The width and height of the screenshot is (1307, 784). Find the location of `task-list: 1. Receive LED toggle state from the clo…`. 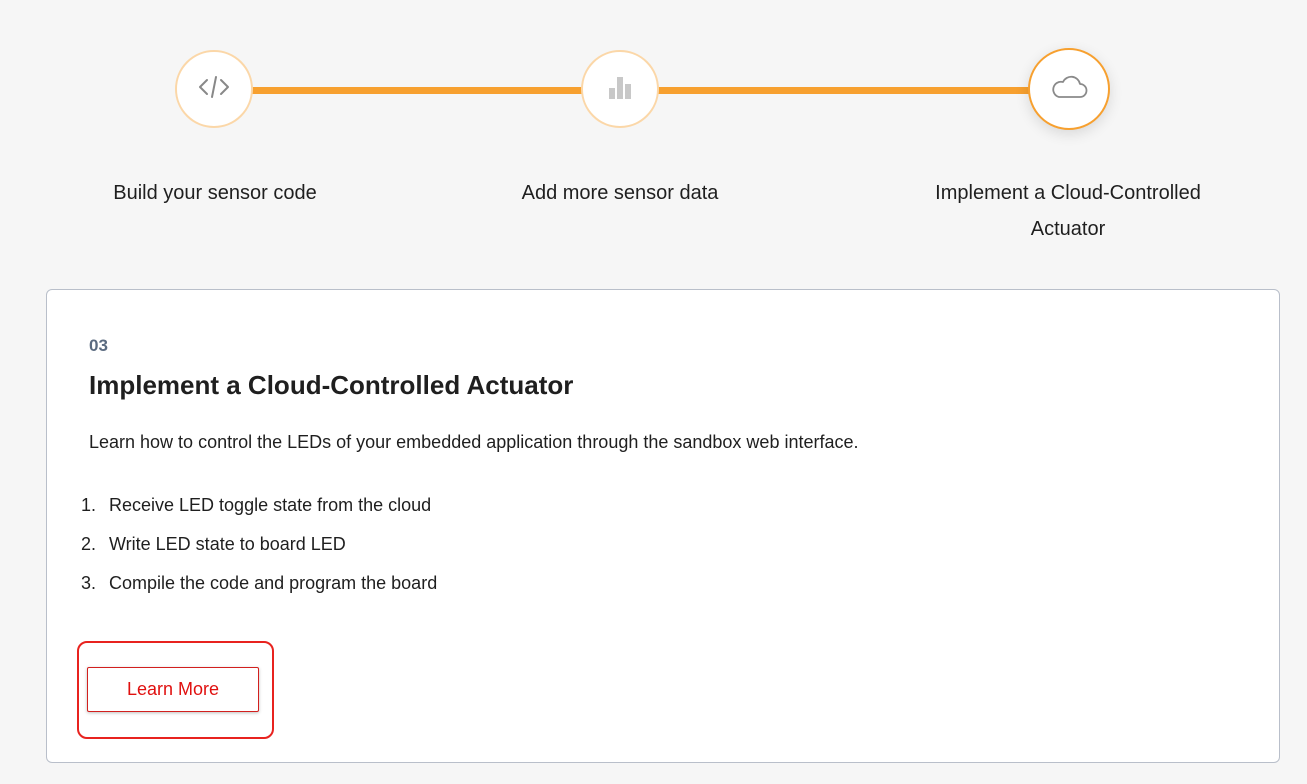

task-list: 1. Receive LED toggle state from the clo… is located at coordinates (259, 548).